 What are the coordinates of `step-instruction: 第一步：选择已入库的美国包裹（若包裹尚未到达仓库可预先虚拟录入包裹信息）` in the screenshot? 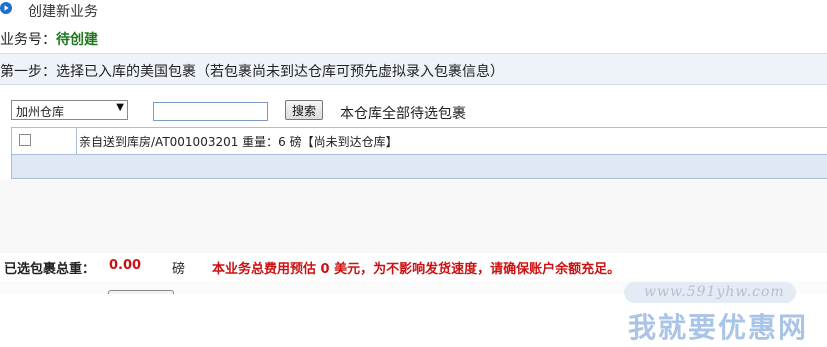 It's located at (252, 72).